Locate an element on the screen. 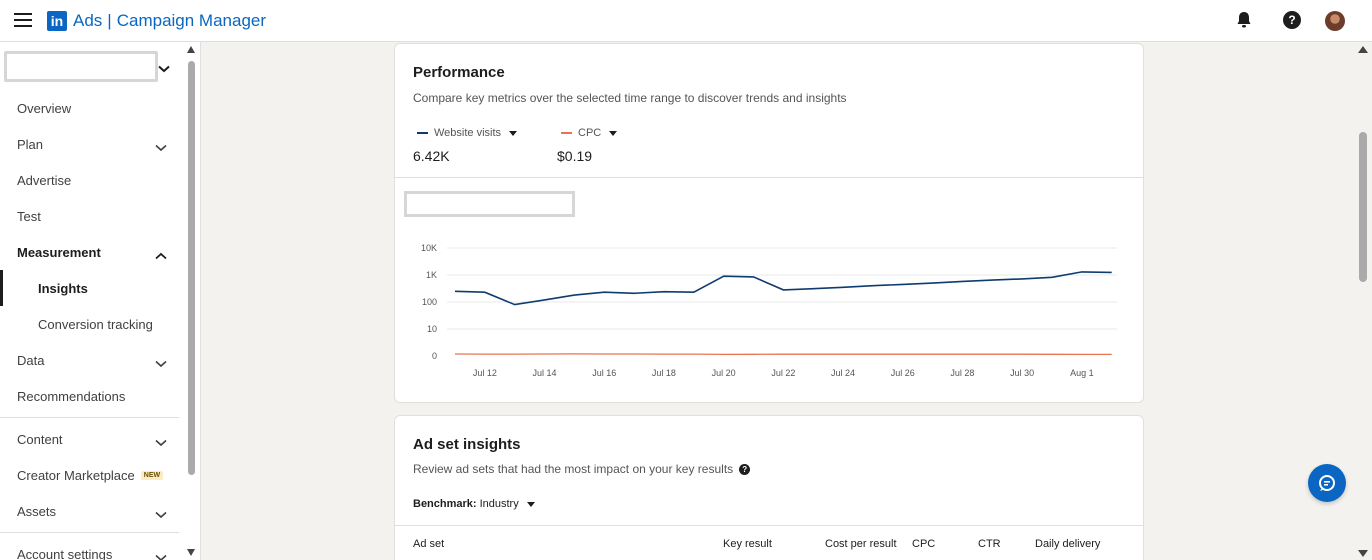 The image size is (1372, 560). avatar is located at coordinates (1335, 21).